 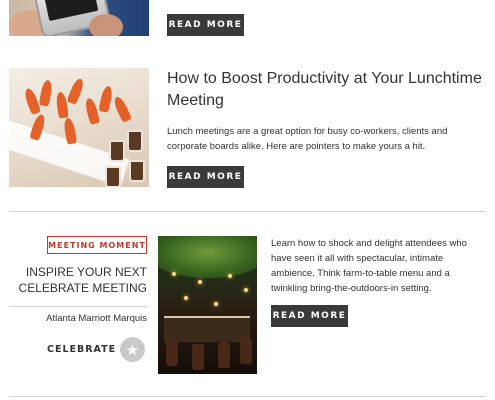 I want to click on table-shape, so click(x=207, y=329).